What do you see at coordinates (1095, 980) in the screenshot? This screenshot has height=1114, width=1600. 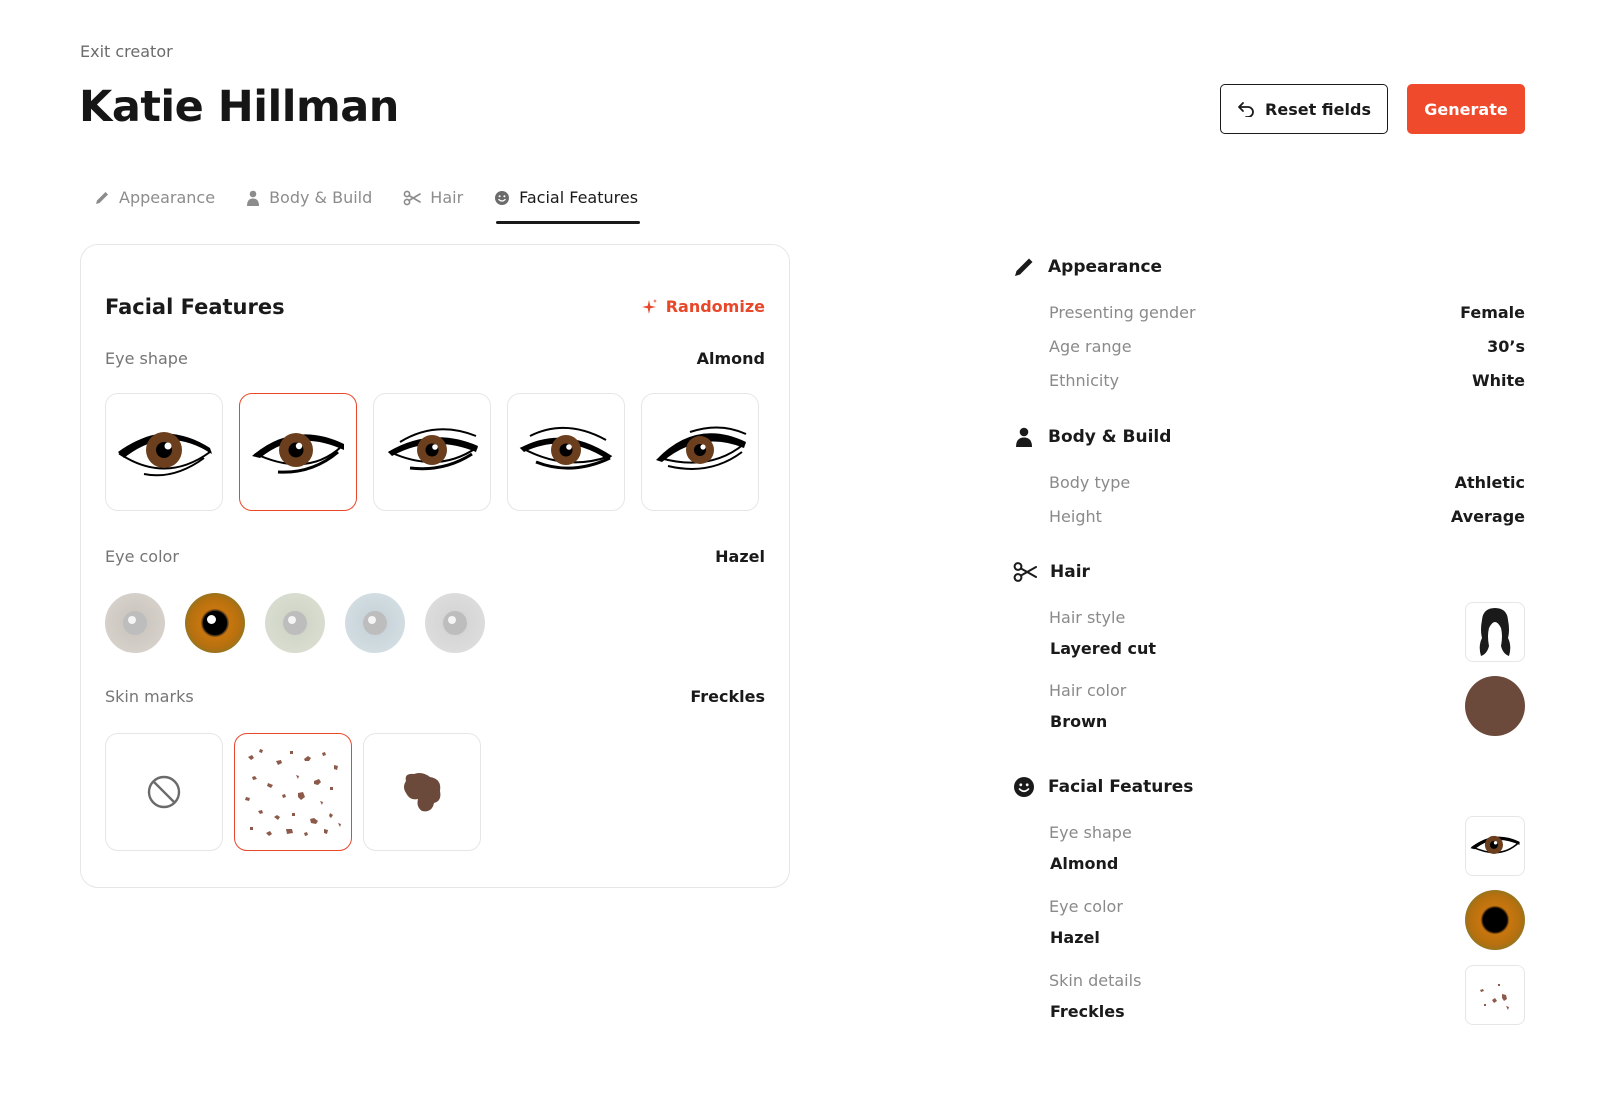 I see `skin-details-summary-label: Skin details` at bounding box center [1095, 980].